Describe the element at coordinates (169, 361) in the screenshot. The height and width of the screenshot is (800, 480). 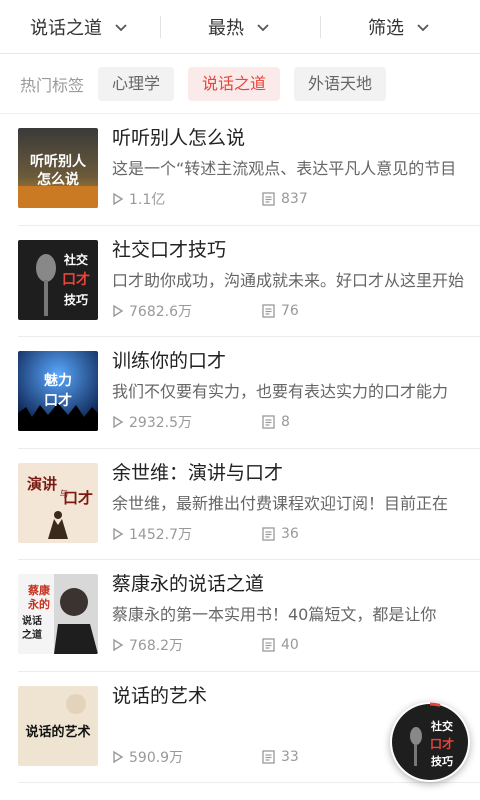
I see `album-title: 训练你的口才` at that location.